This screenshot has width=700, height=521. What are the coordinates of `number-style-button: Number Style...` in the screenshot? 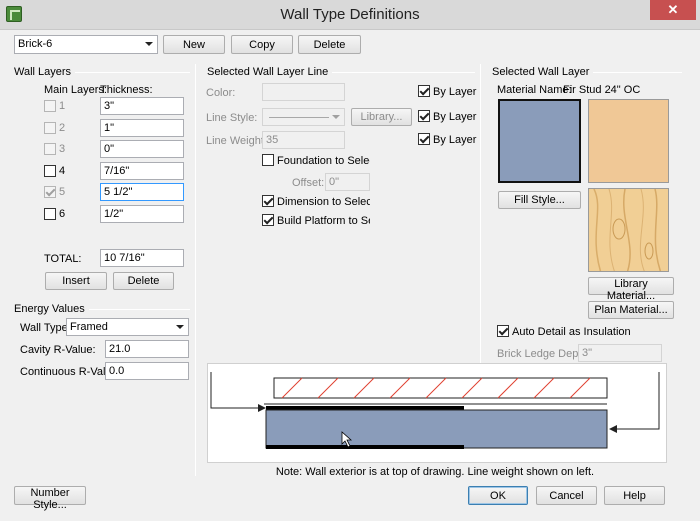 It's located at (50, 498).